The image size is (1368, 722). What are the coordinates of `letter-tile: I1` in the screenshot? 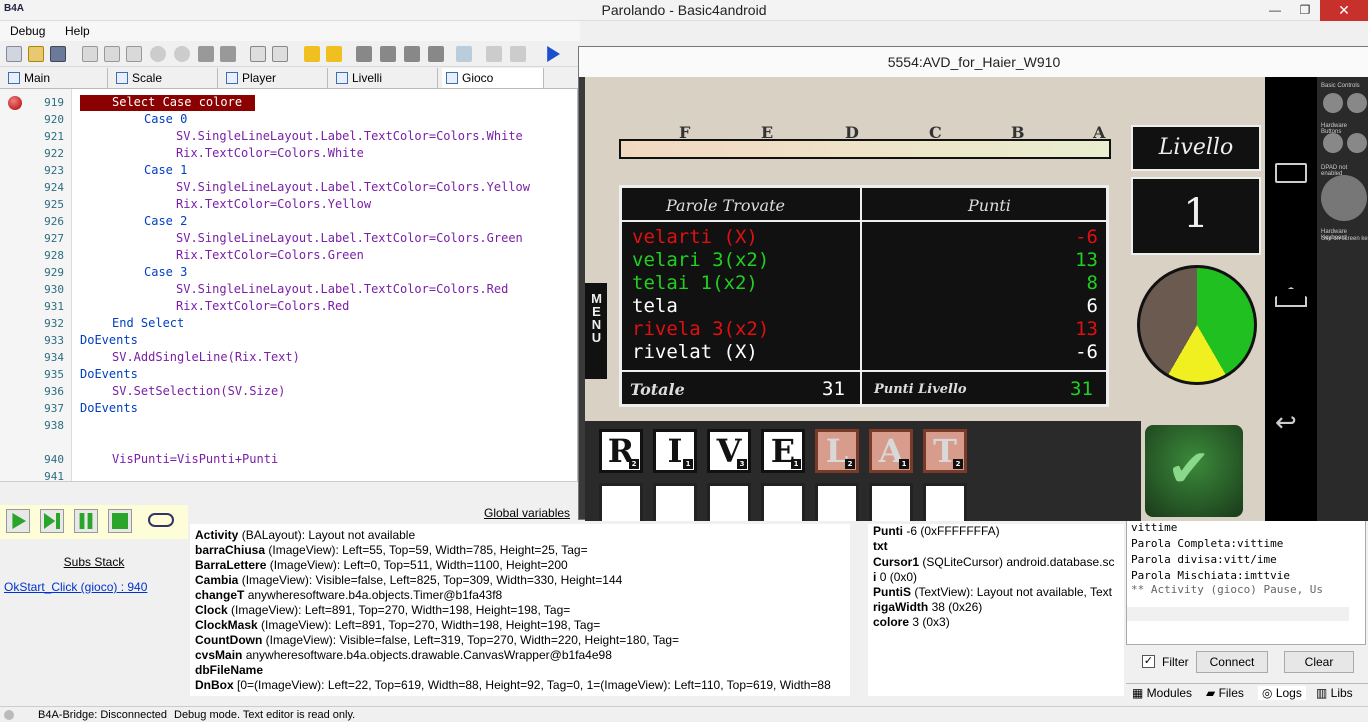 It's located at (675, 451).